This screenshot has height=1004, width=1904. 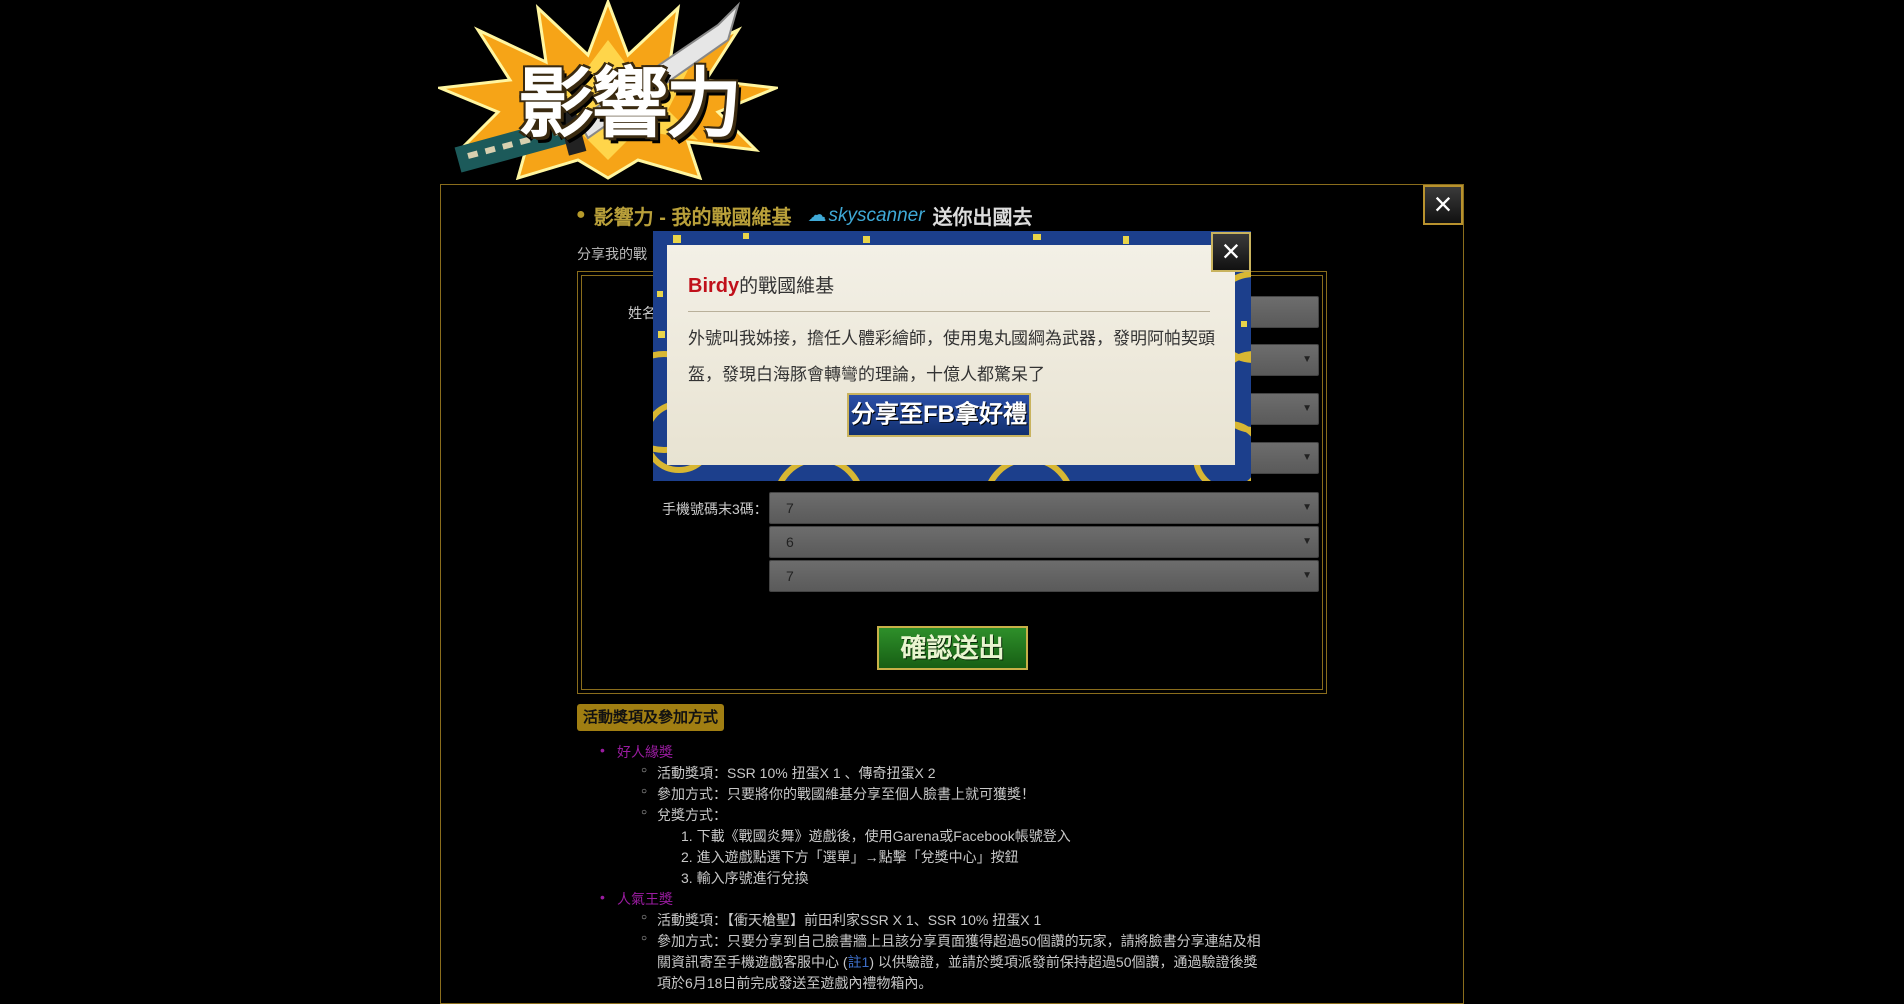 I want to click on logo-text: 影響力, so click(x=630, y=103).